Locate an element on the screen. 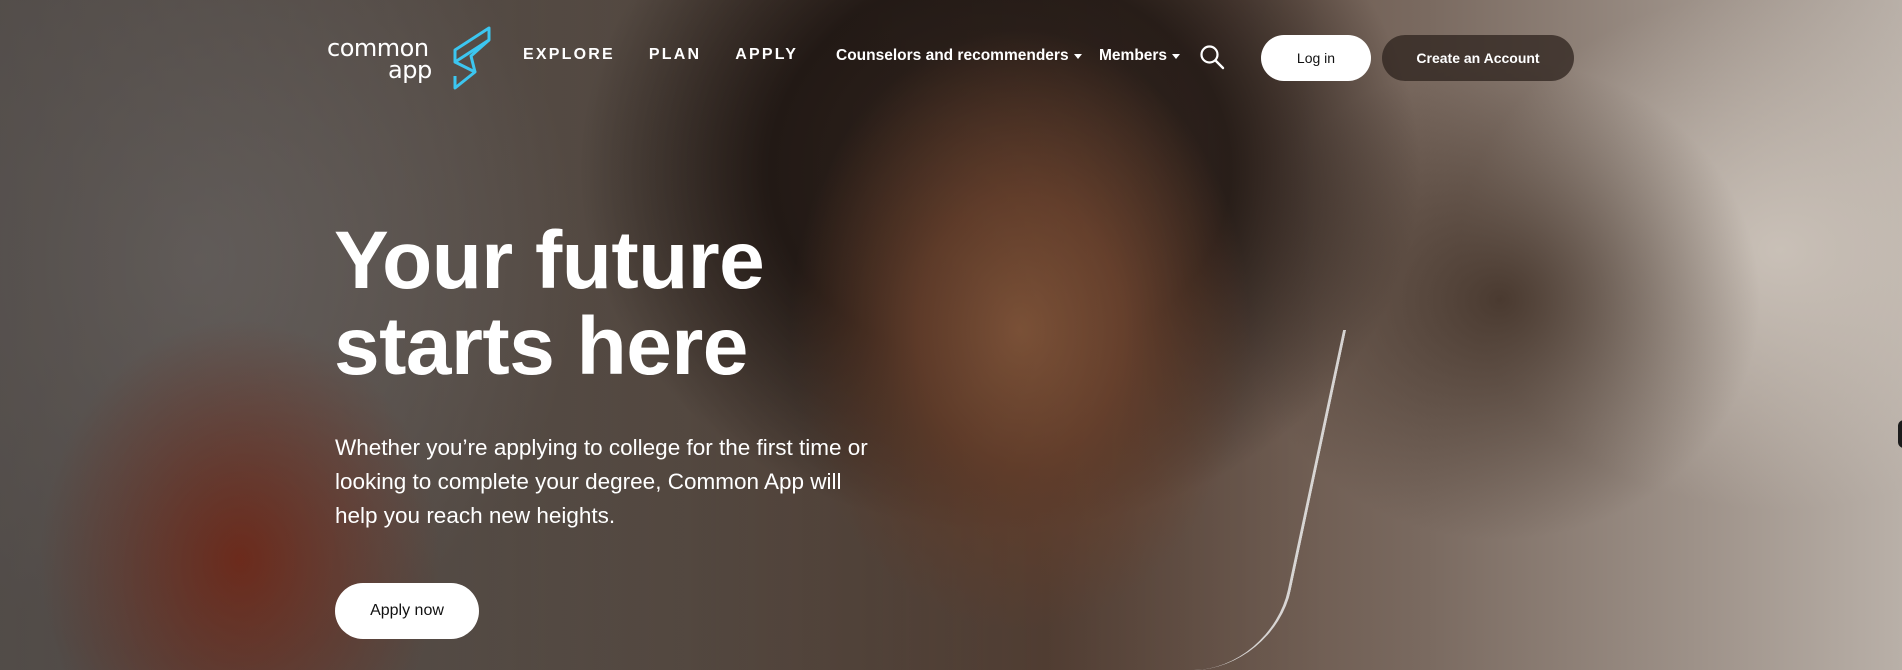  chat-widget-edge is located at coordinates (1900, 434).